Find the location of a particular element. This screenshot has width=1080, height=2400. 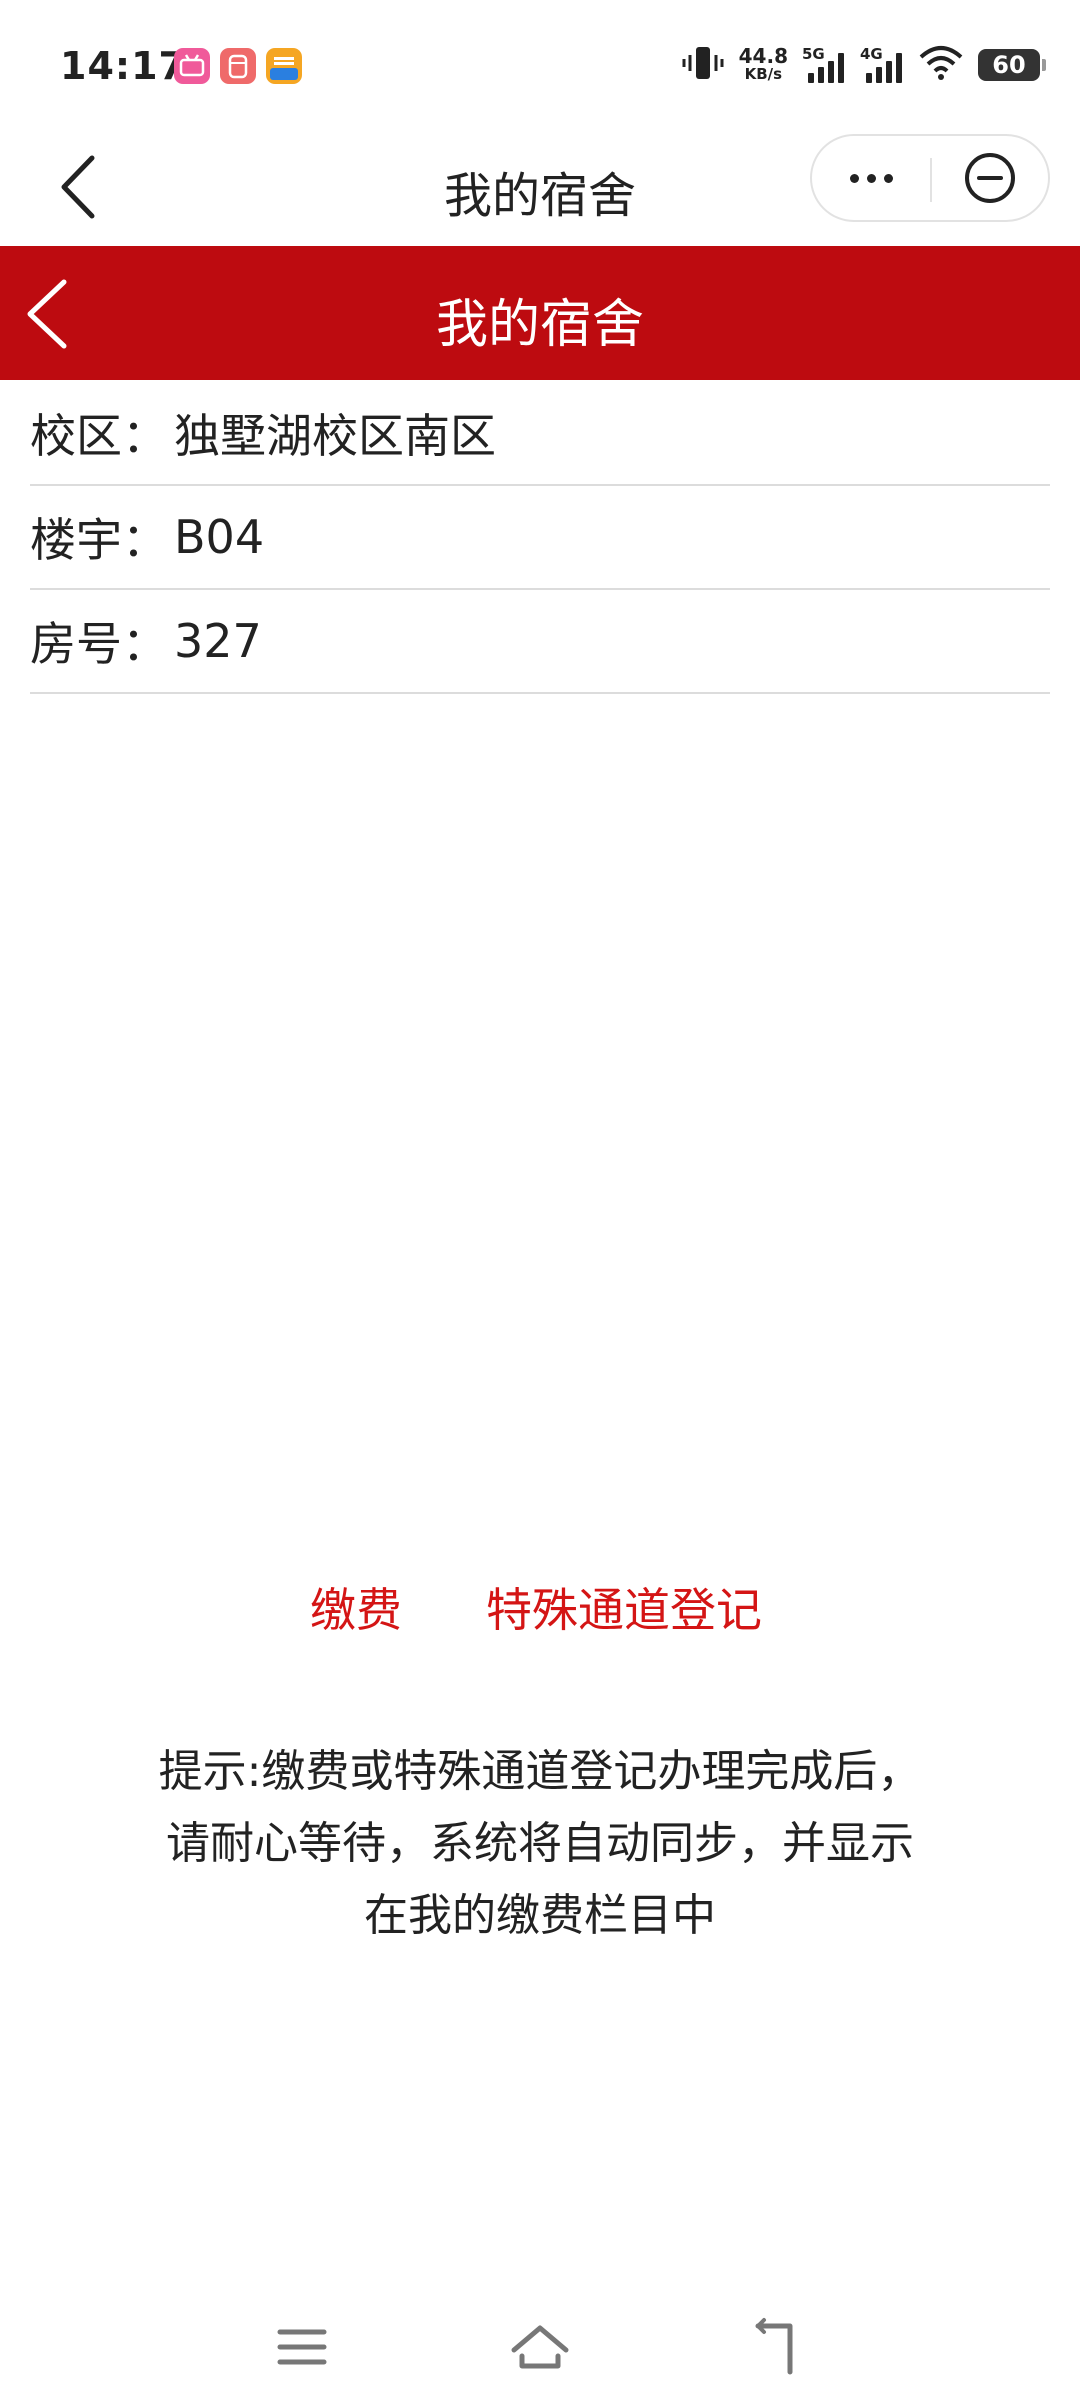

sim1-label: 5G is located at coordinates (813, 54).